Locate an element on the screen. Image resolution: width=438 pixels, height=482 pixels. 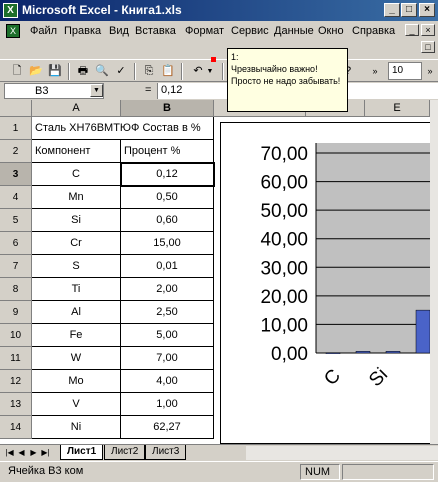
last-sheet-icon: ▶| is located at coordinates (45, 453).